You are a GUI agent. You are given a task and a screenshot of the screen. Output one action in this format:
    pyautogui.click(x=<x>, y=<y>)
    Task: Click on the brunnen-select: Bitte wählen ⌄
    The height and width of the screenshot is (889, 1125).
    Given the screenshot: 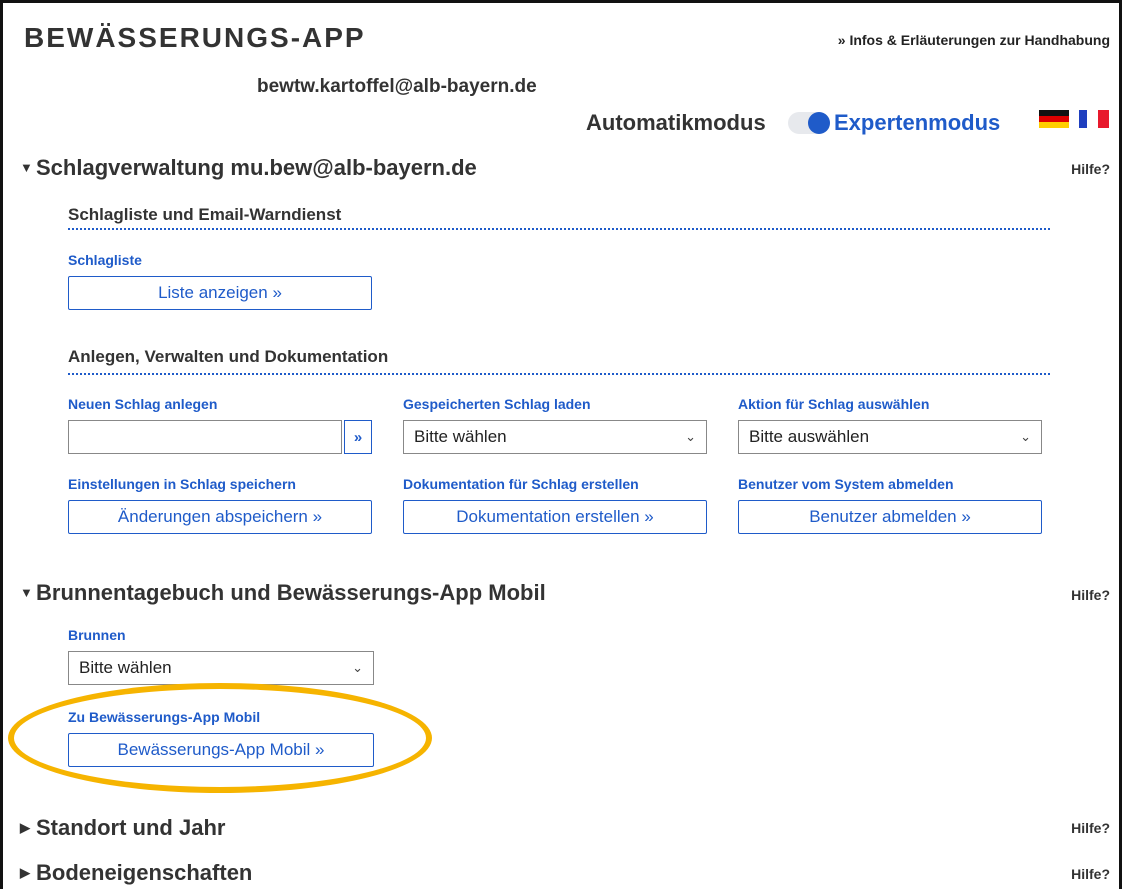 What is the action you would take?
    pyautogui.click(x=221, y=668)
    